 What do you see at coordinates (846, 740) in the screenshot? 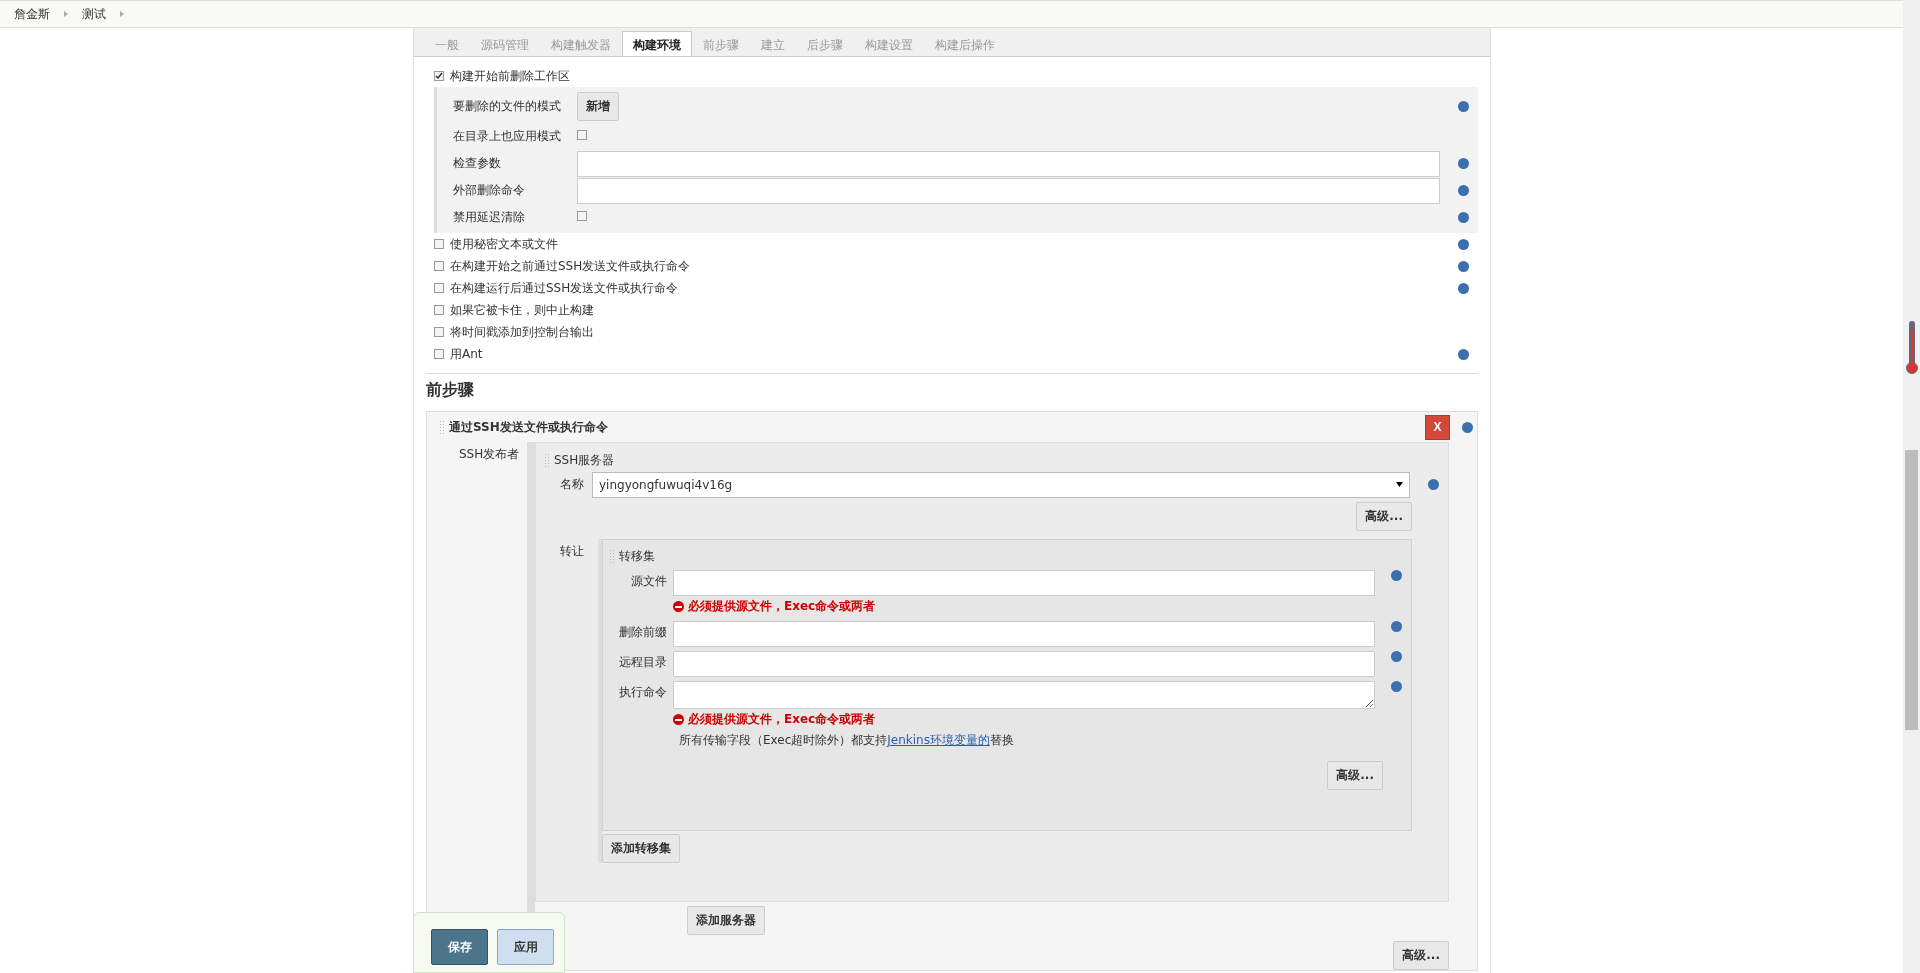
I see `hint-text: 所有传输字段（Exec超时除外）都支持Jenkins环境变量的替换` at bounding box center [846, 740].